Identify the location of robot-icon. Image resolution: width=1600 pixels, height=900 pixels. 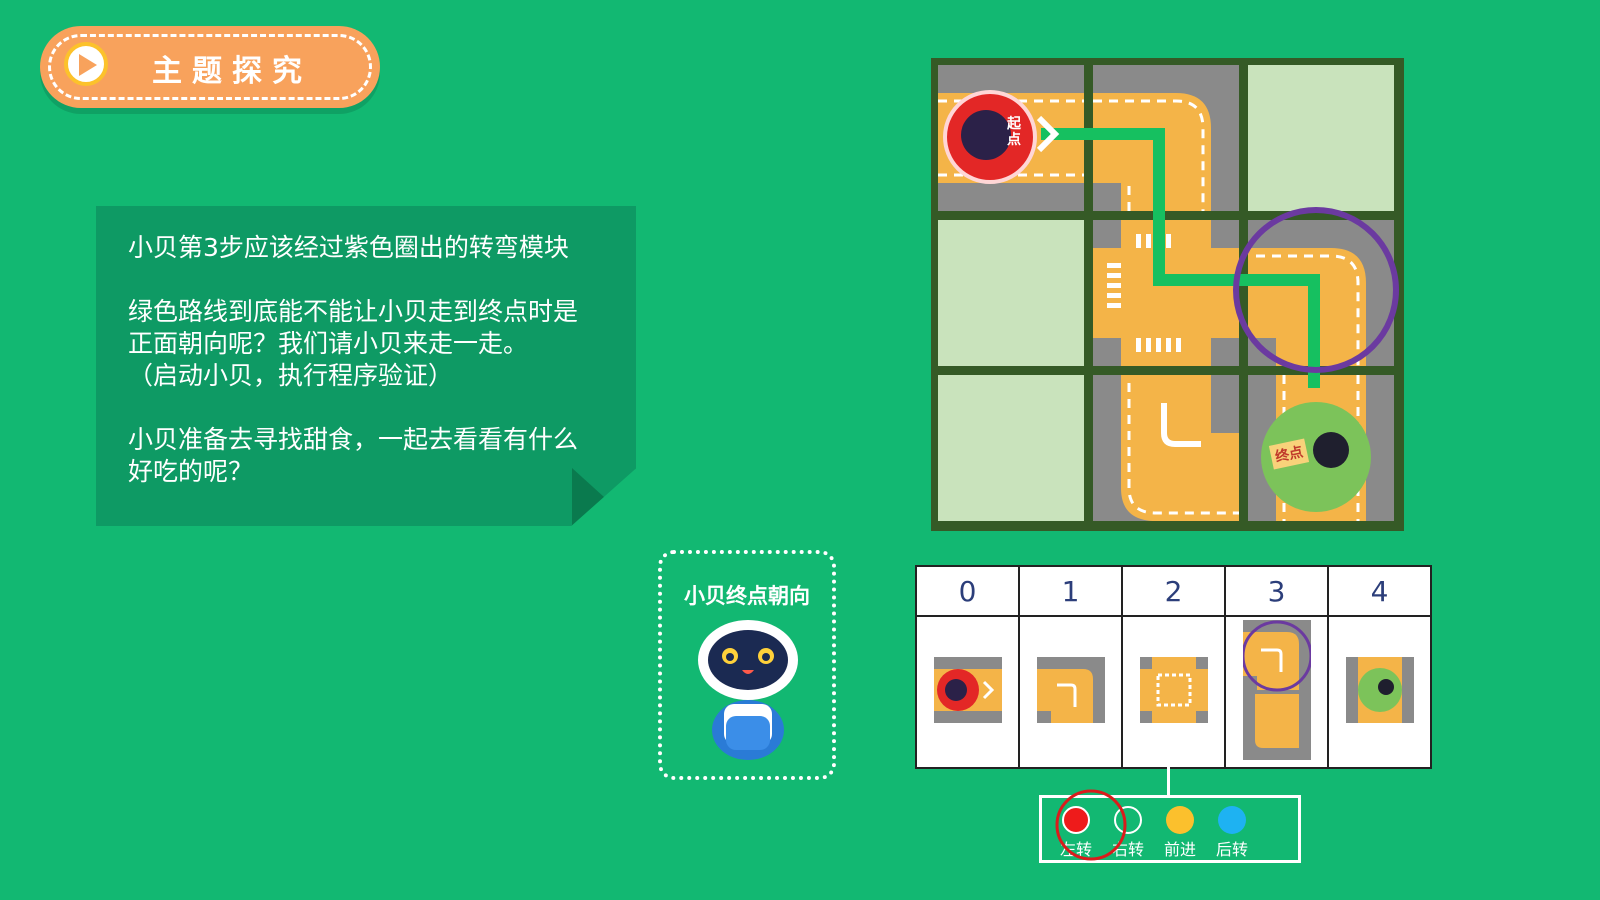
(748, 690).